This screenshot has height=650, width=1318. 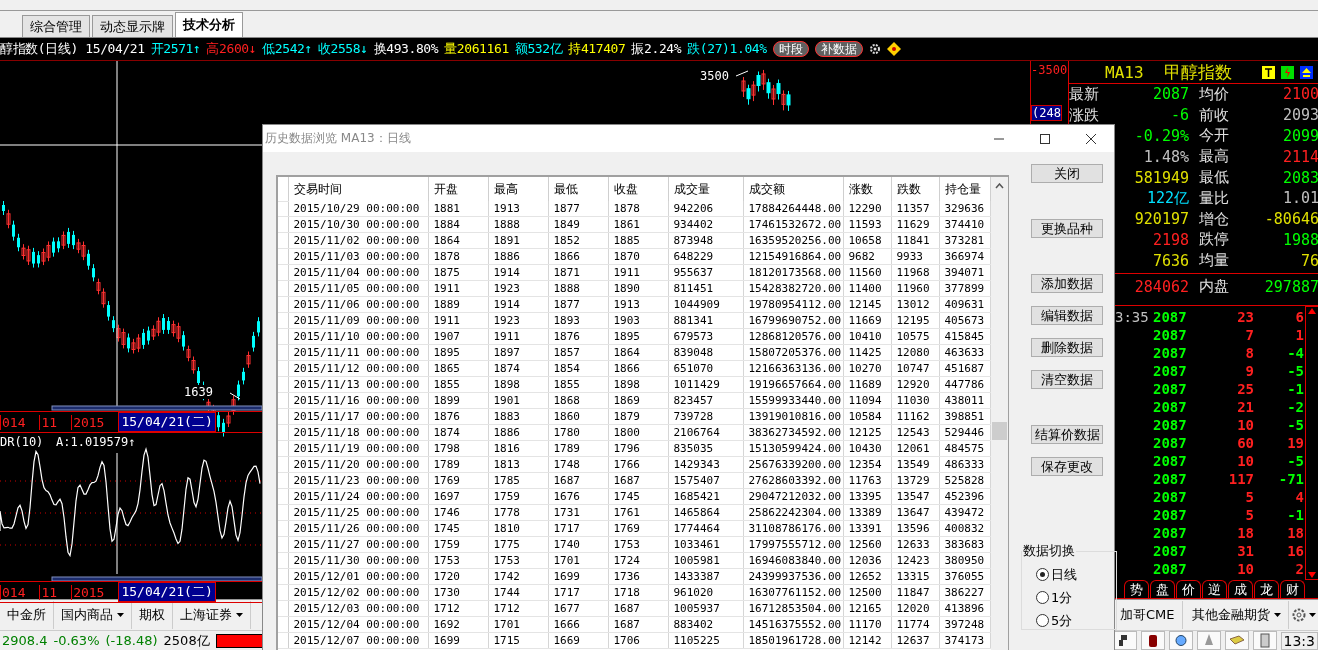 What do you see at coordinates (705, 336) in the screenshot?
I see `table-cell: 679573` at bounding box center [705, 336].